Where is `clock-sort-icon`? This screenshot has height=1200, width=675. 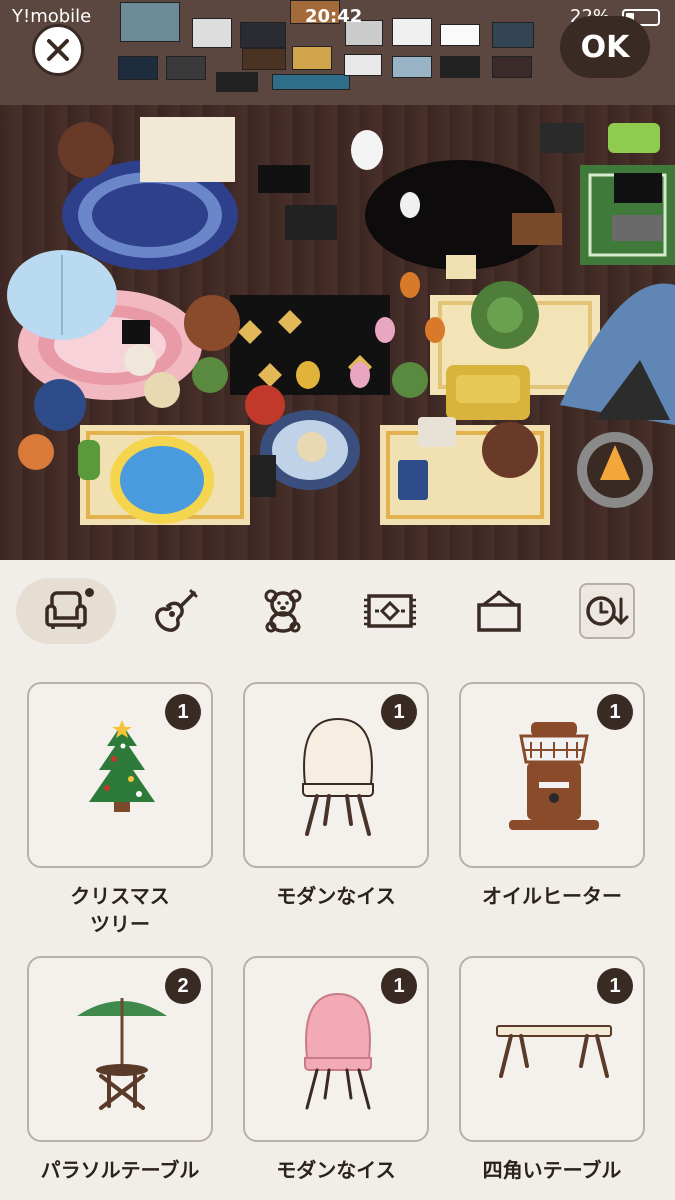
clock-sort-icon is located at coordinates (607, 611).